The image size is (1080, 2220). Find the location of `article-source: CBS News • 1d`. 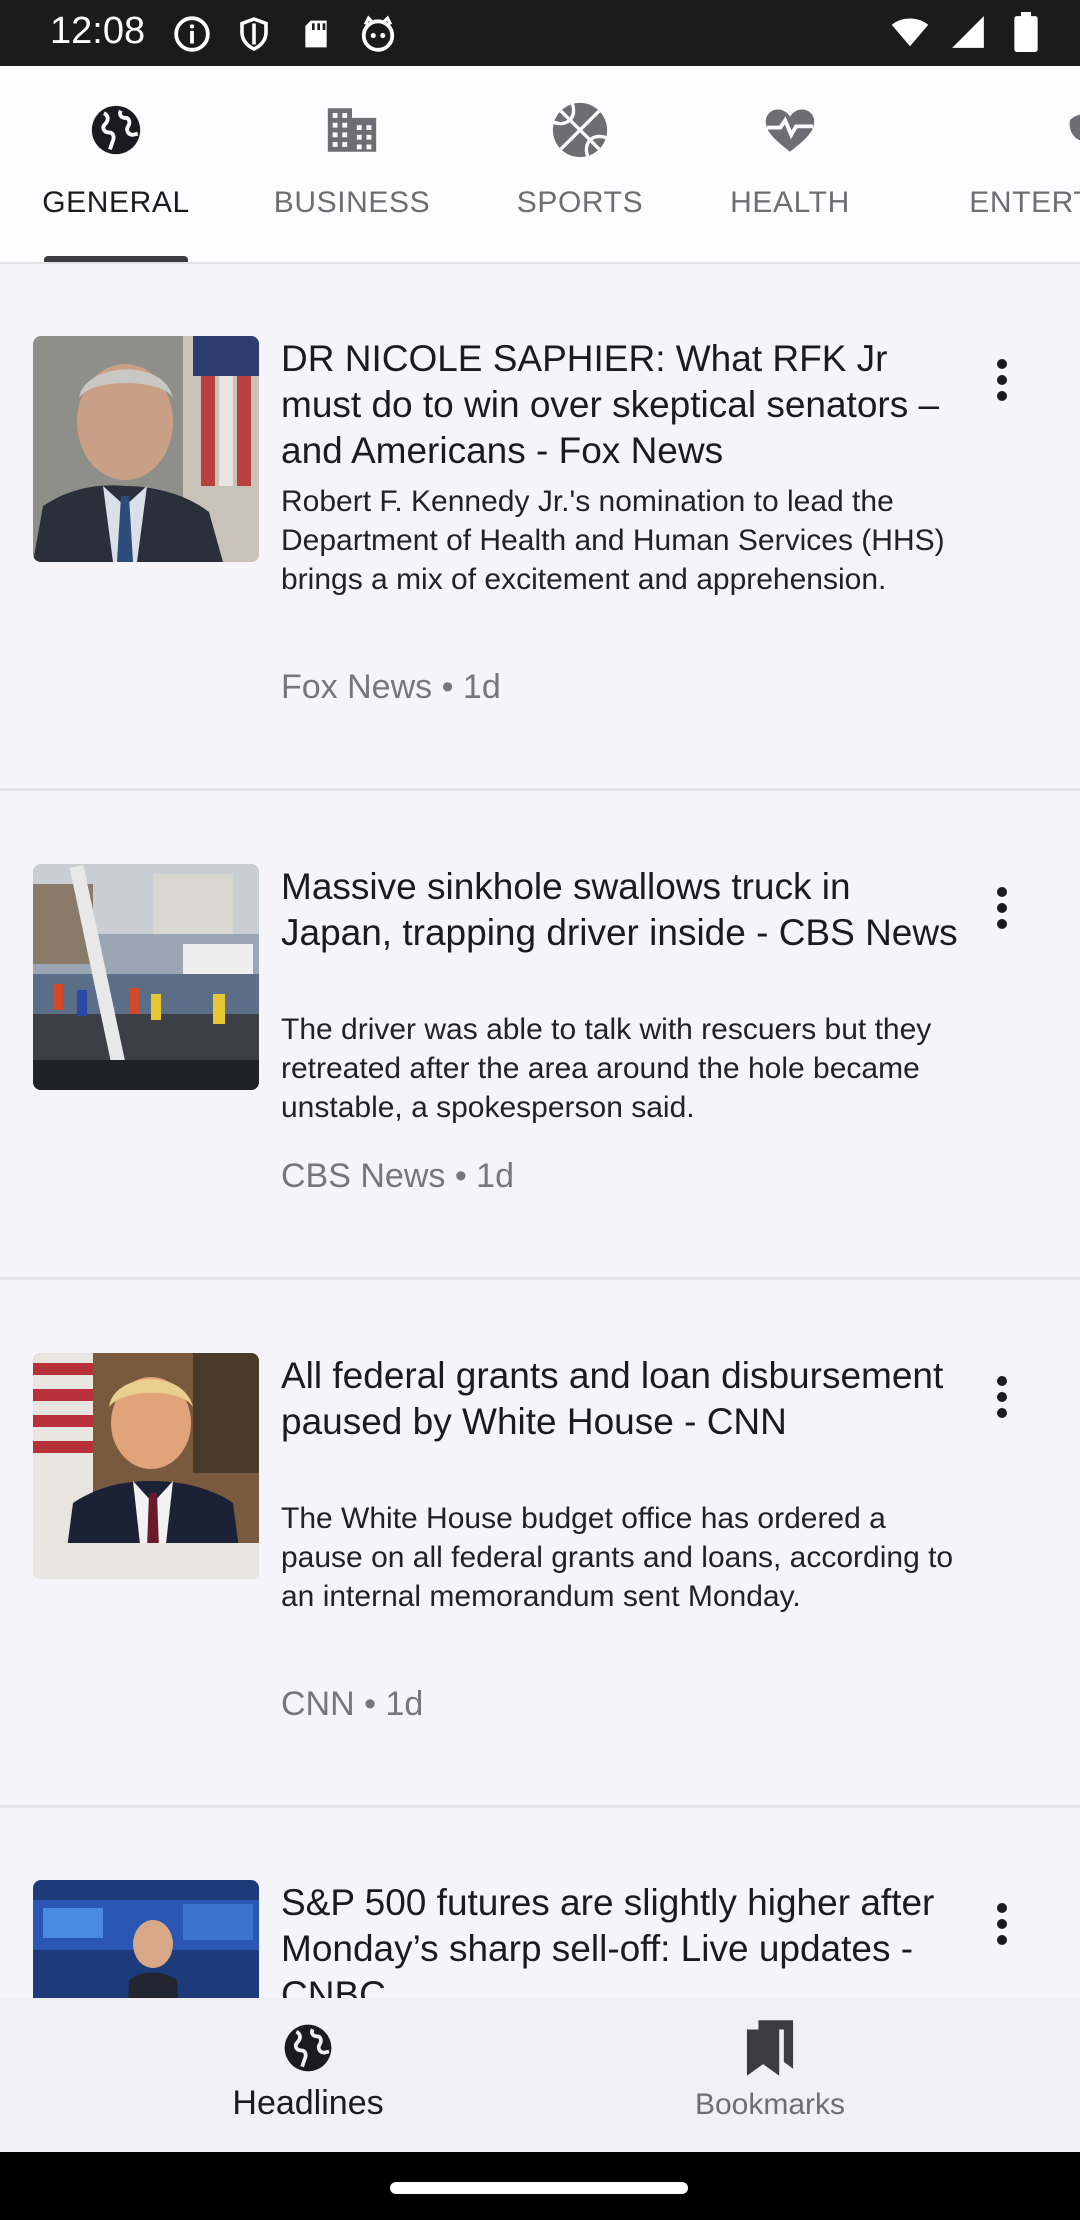

article-source: CBS News • 1d is located at coordinates (397, 1176).